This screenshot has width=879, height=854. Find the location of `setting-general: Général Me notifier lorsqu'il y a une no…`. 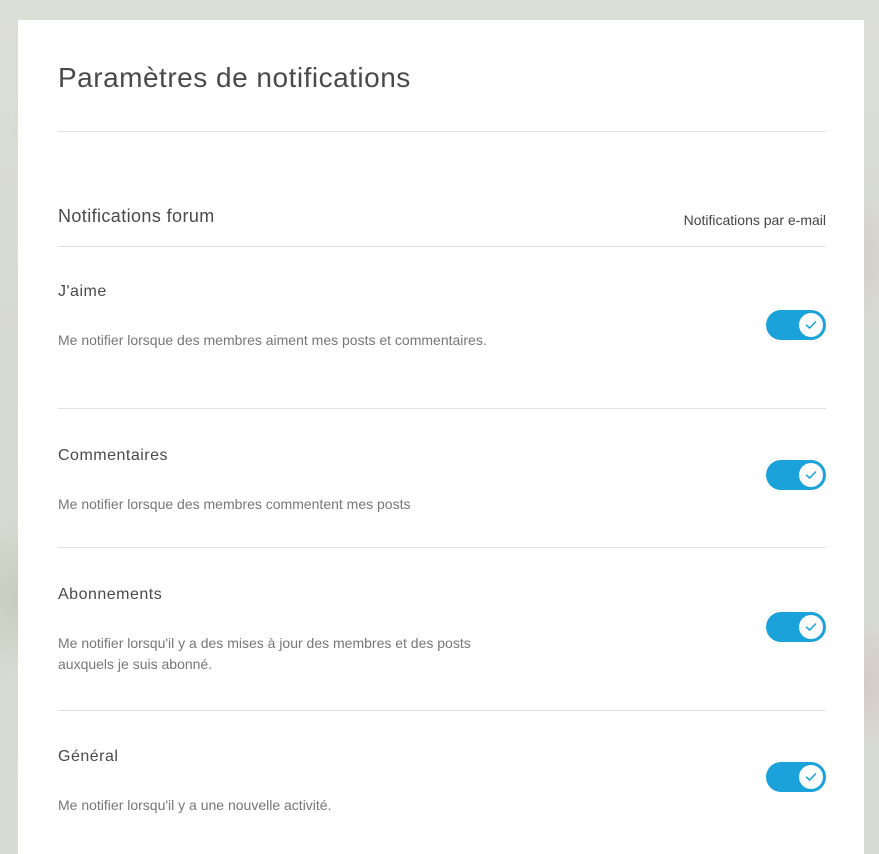

setting-general: Général Me notifier lorsqu'il y a une no… is located at coordinates (442, 780).